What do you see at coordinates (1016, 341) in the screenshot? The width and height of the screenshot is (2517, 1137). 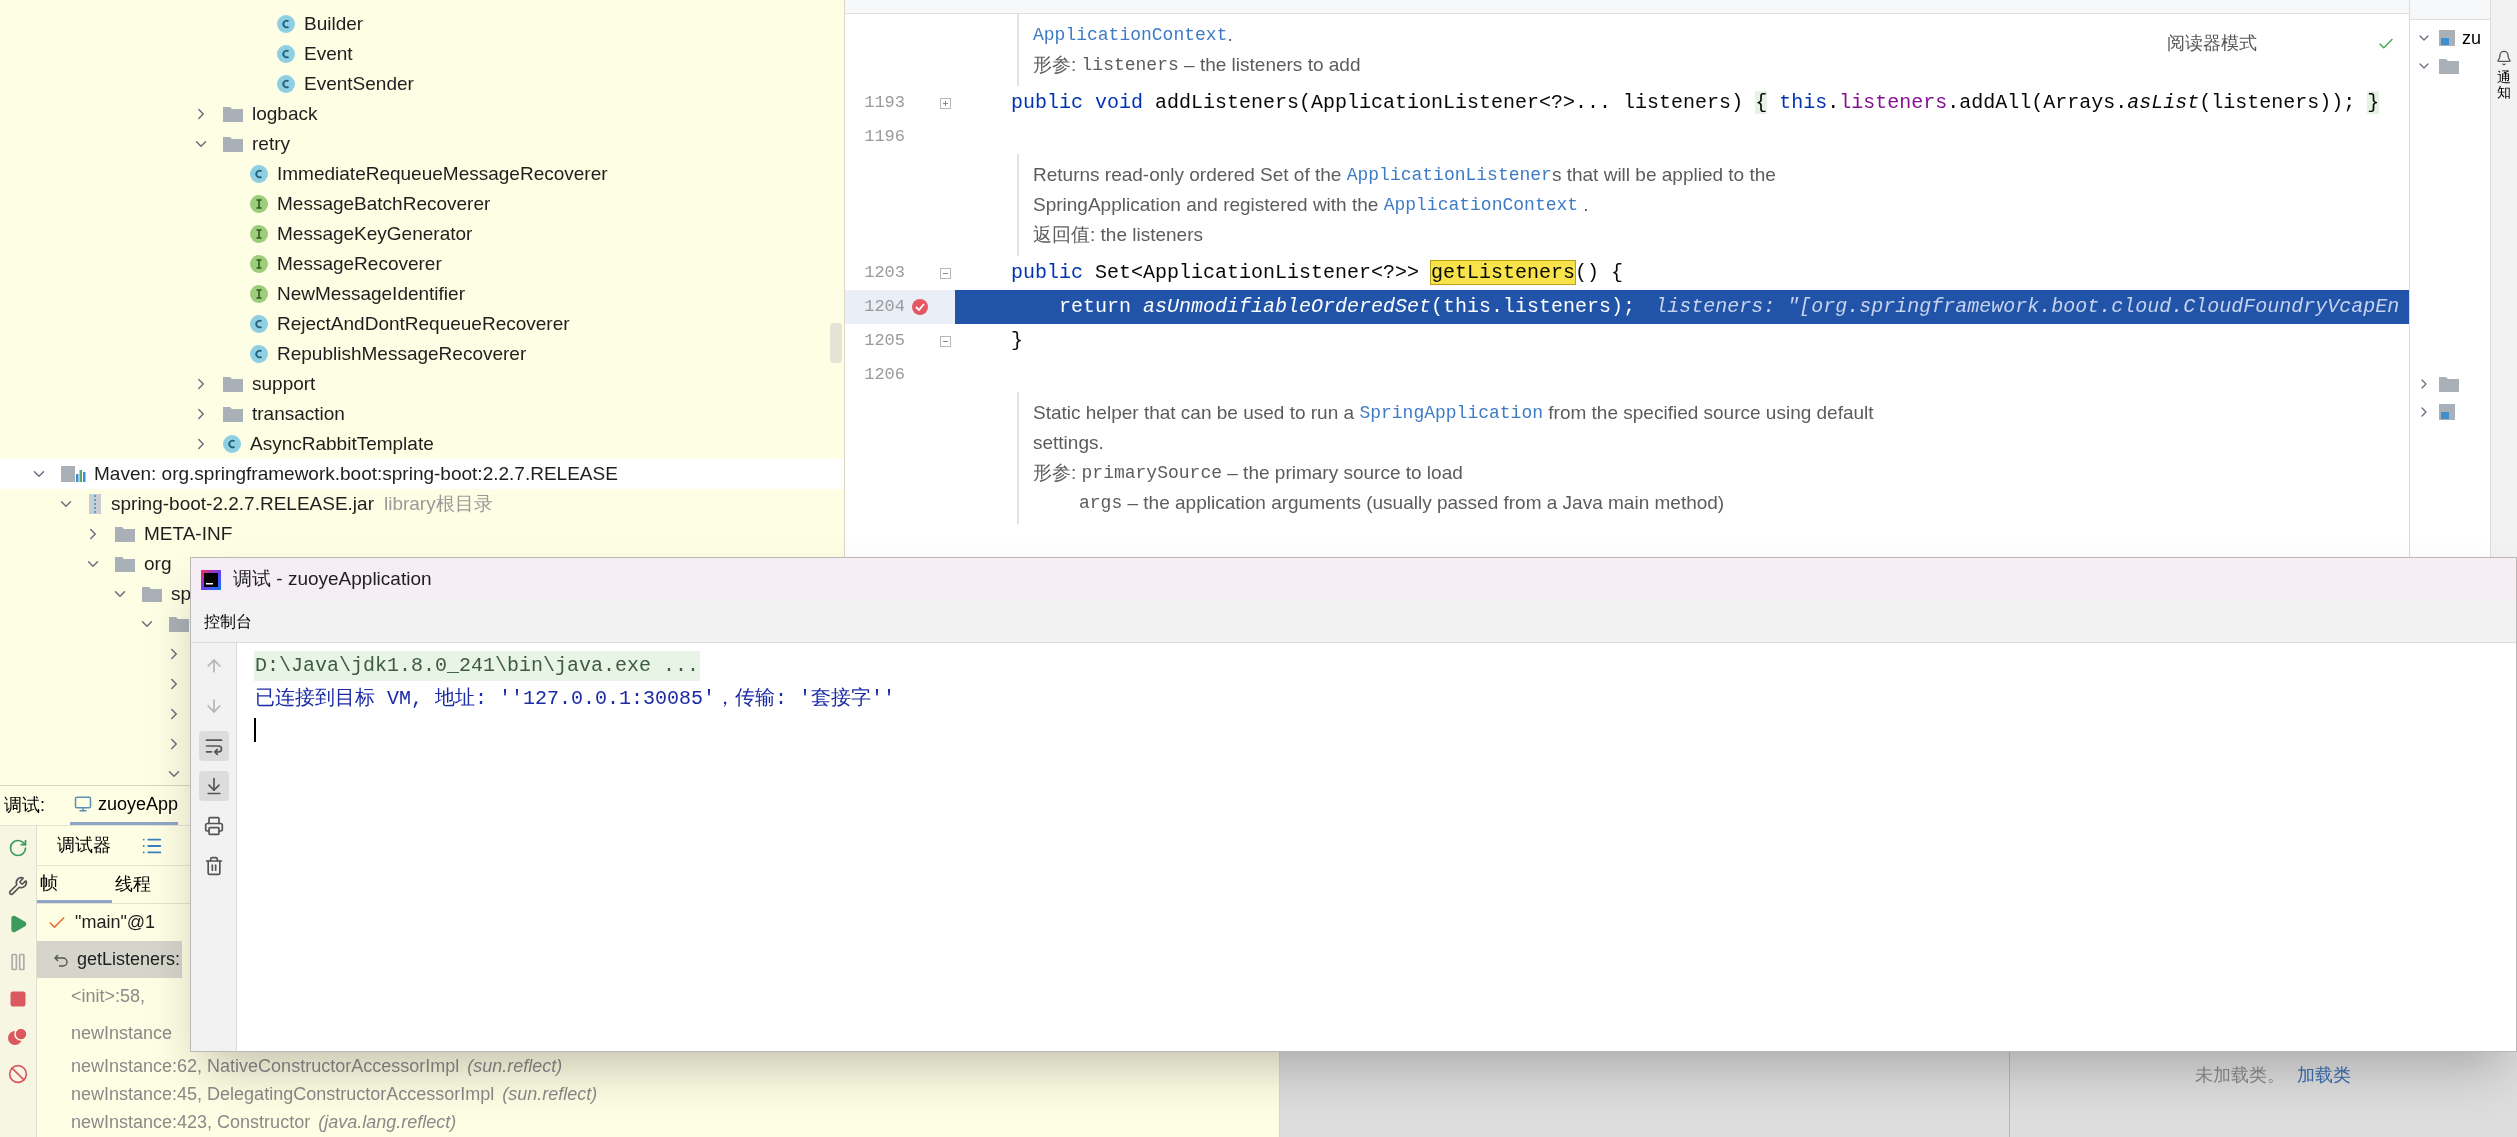 I see `code-line: }` at bounding box center [1016, 341].